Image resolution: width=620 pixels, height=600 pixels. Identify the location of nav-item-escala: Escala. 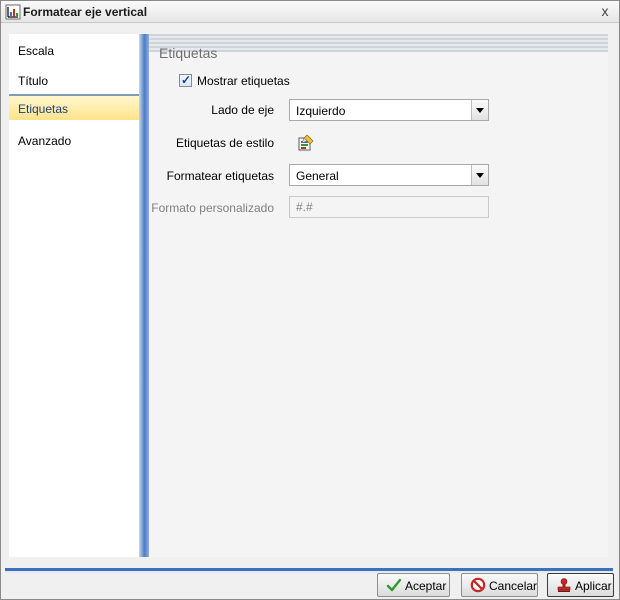
(74, 51).